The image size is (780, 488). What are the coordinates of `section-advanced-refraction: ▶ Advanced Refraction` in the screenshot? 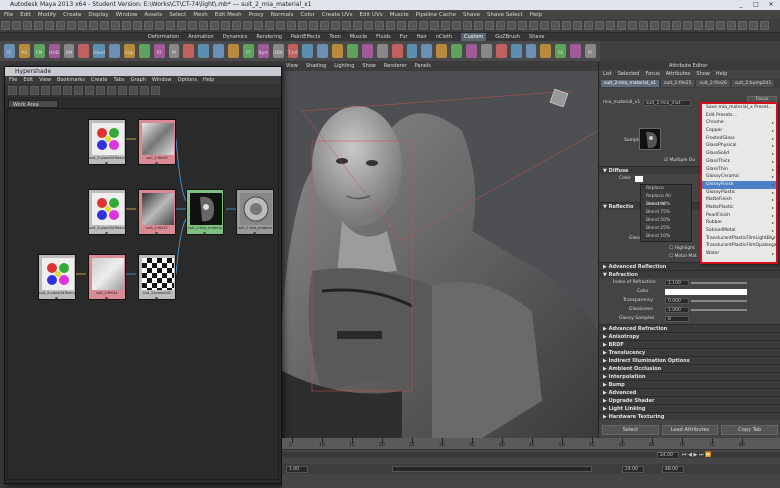 It's located at (689, 328).